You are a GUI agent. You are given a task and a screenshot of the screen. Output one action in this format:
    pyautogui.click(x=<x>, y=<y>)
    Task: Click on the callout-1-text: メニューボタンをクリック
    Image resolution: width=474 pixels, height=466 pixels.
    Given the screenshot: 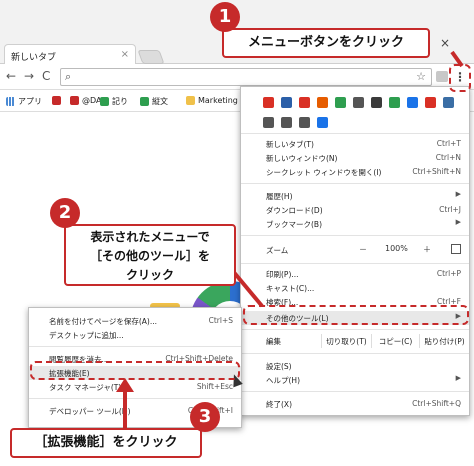 What is the action you would take?
    pyautogui.click(x=325, y=42)
    